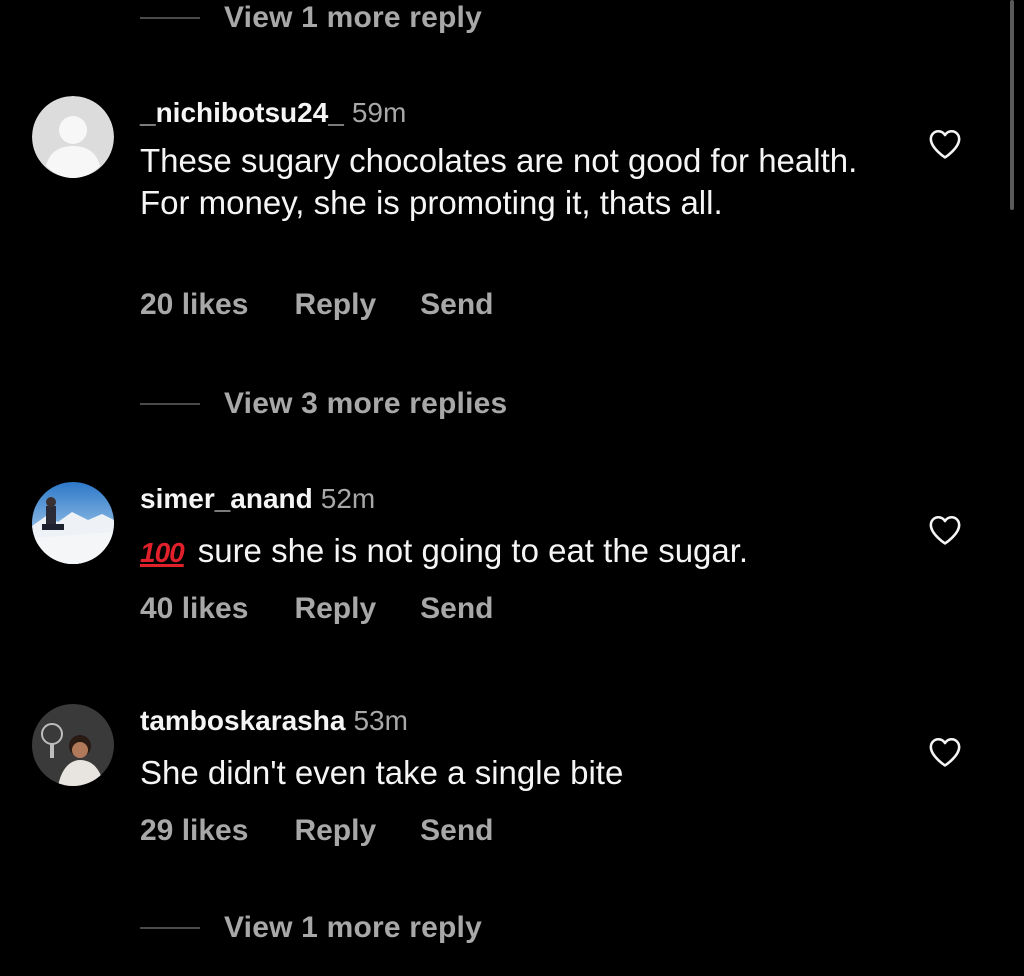 This screenshot has width=1024, height=976. What do you see at coordinates (366, 403) in the screenshot?
I see `view-replies-label: View 3 more replies` at bounding box center [366, 403].